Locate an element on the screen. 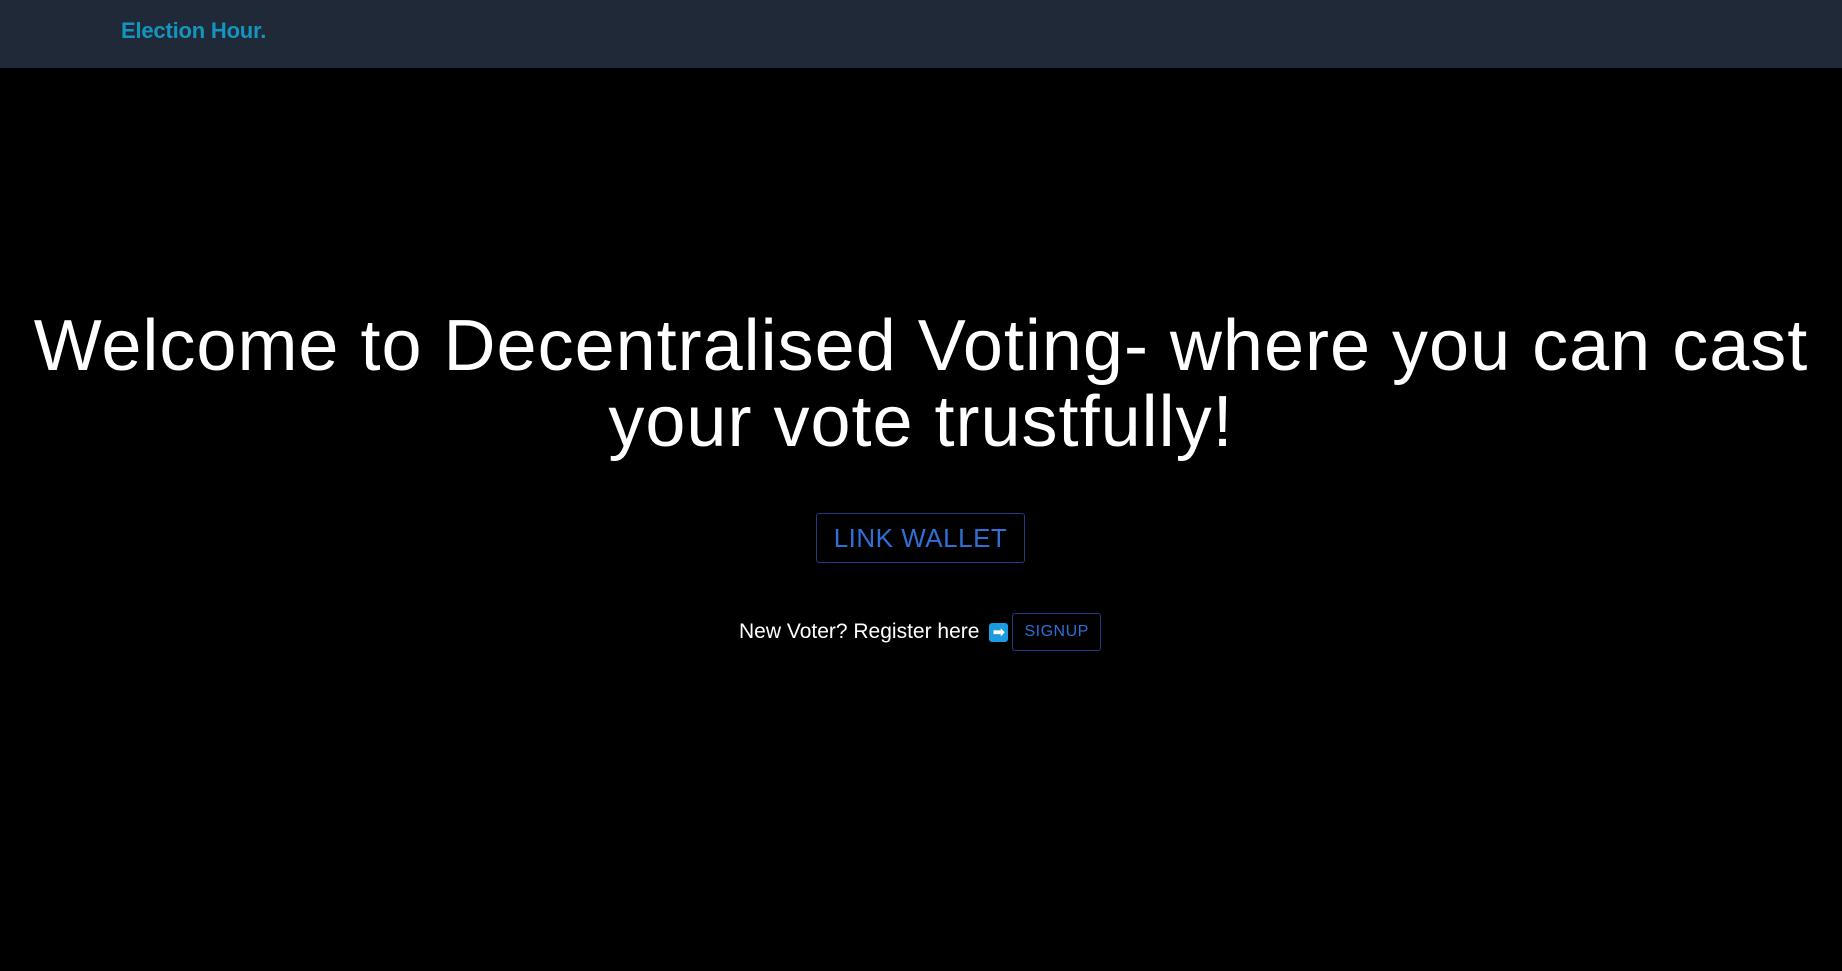 This screenshot has width=1842, height=971. top-navbar: Election Hour. is located at coordinates (921, 34).